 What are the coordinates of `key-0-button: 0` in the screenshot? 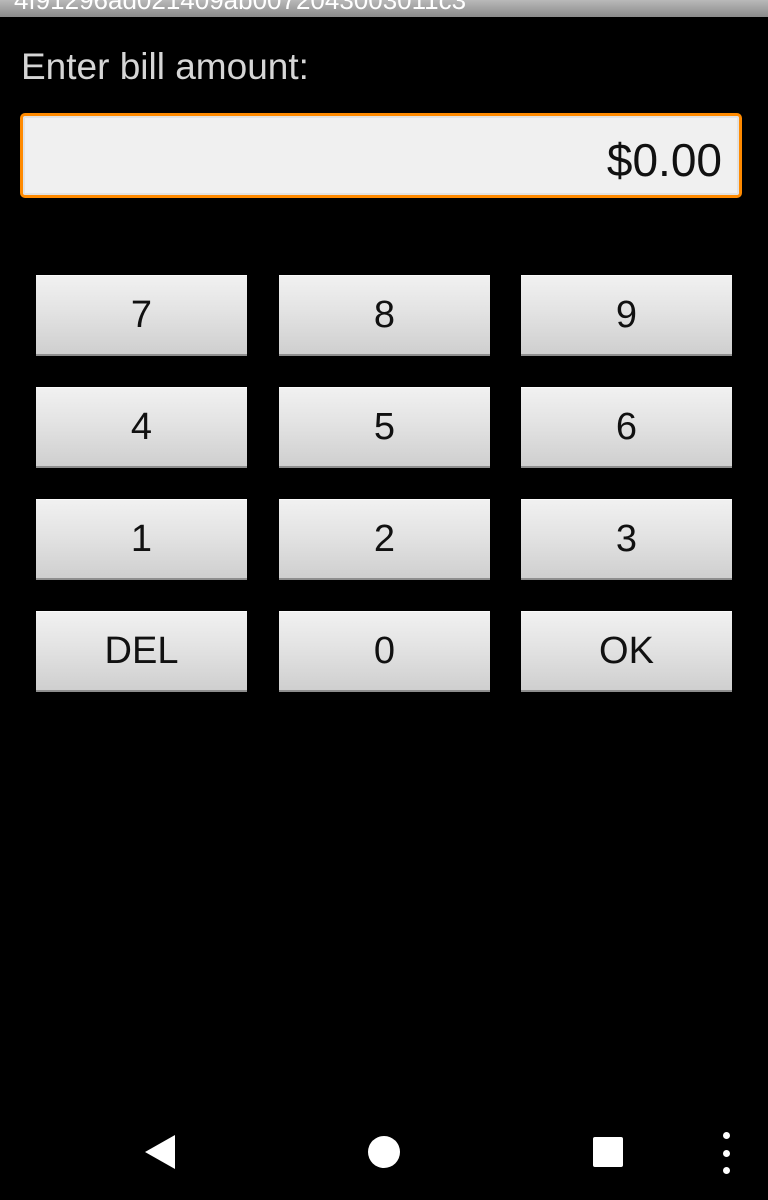 It's located at (384, 651).